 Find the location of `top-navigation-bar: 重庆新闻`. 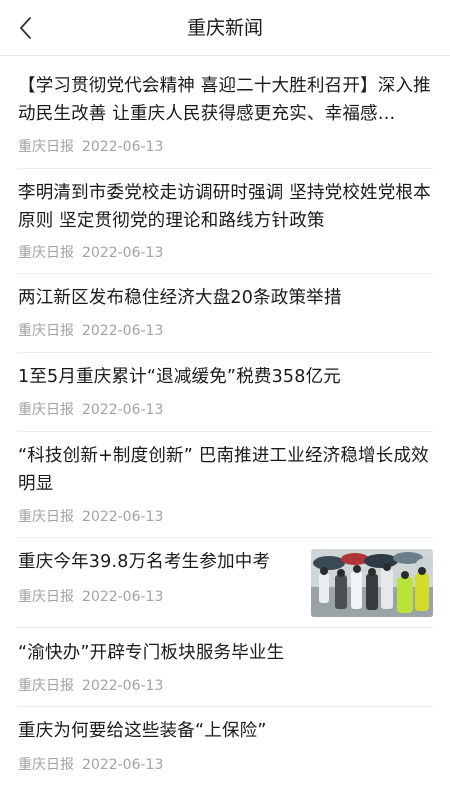

top-navigation-bar: 重庆新闻 is located at coordinates (225, 28).